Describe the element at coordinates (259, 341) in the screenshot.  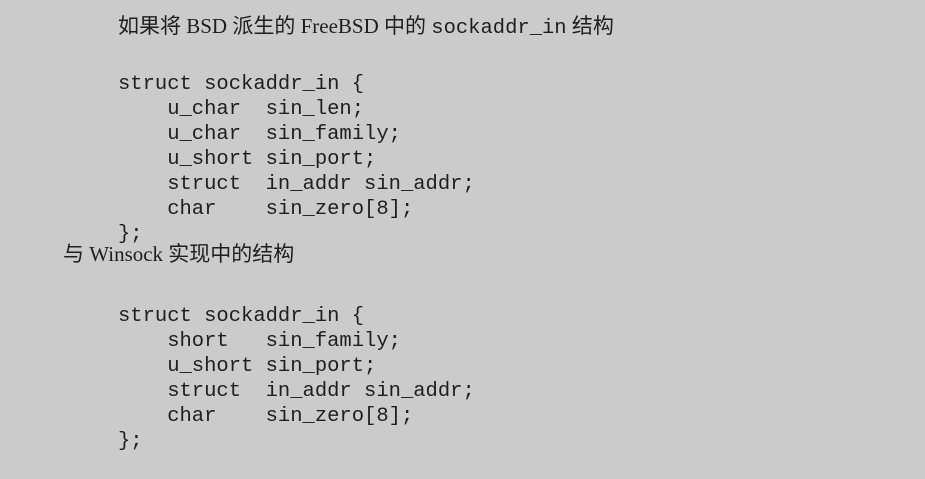
I see `code-line: short sin_family;` at that location.